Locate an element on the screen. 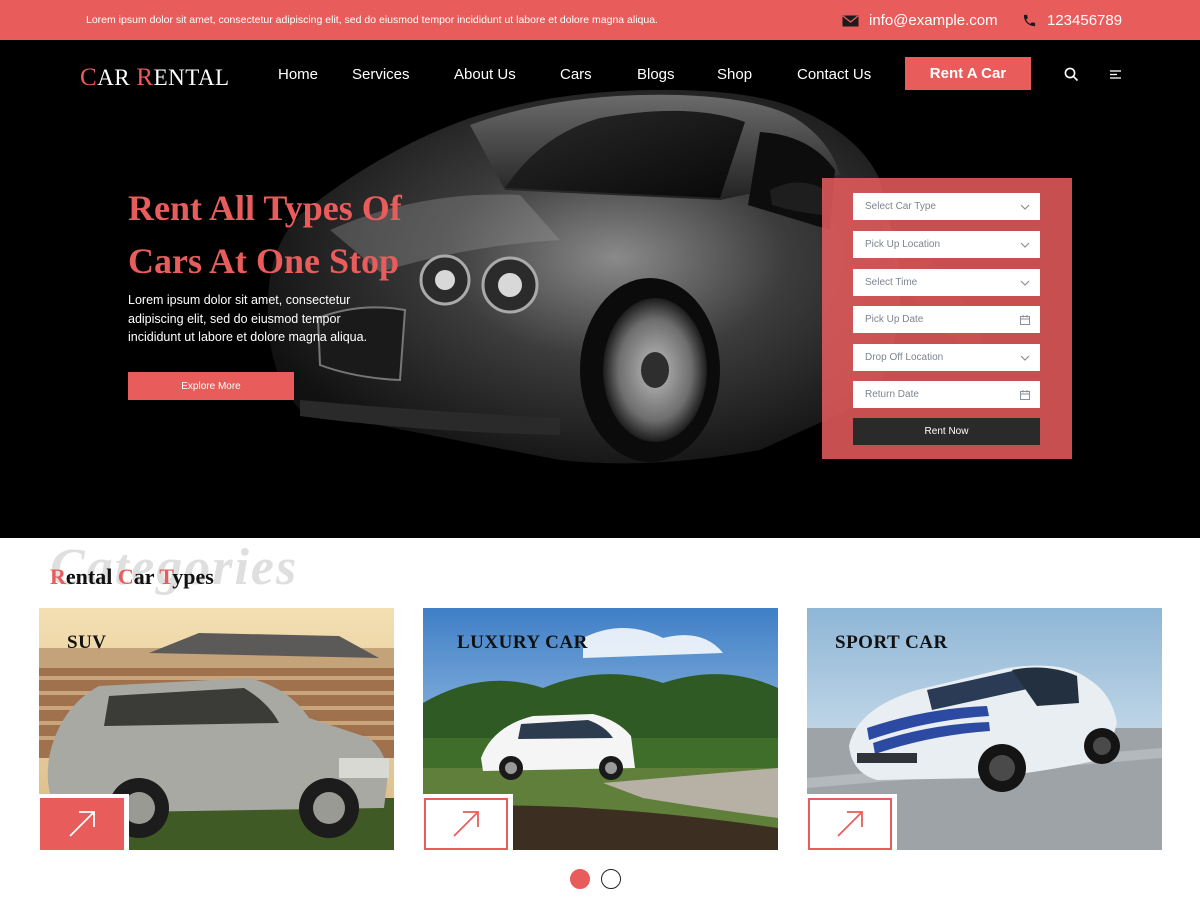  pickup-location-select: Pick Up Location is located at coordinates (946, 244).